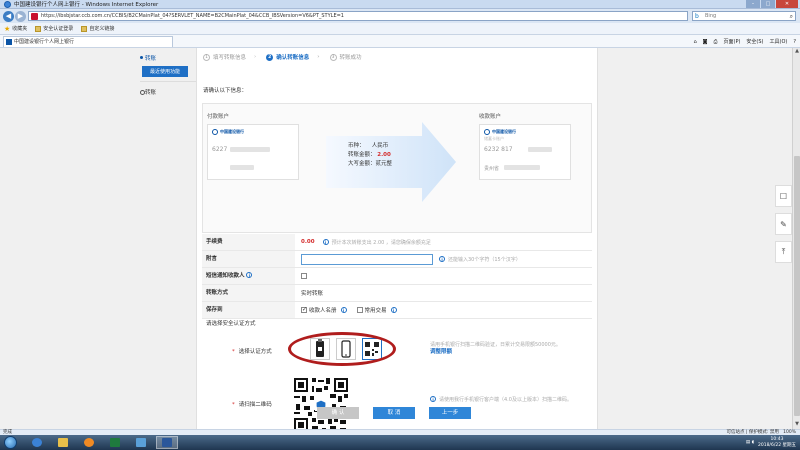 Image resolution: width=800 pixels, height=450 pixels. I want to click on page-scrollbar: ▲ ▼, so click(796, 238).